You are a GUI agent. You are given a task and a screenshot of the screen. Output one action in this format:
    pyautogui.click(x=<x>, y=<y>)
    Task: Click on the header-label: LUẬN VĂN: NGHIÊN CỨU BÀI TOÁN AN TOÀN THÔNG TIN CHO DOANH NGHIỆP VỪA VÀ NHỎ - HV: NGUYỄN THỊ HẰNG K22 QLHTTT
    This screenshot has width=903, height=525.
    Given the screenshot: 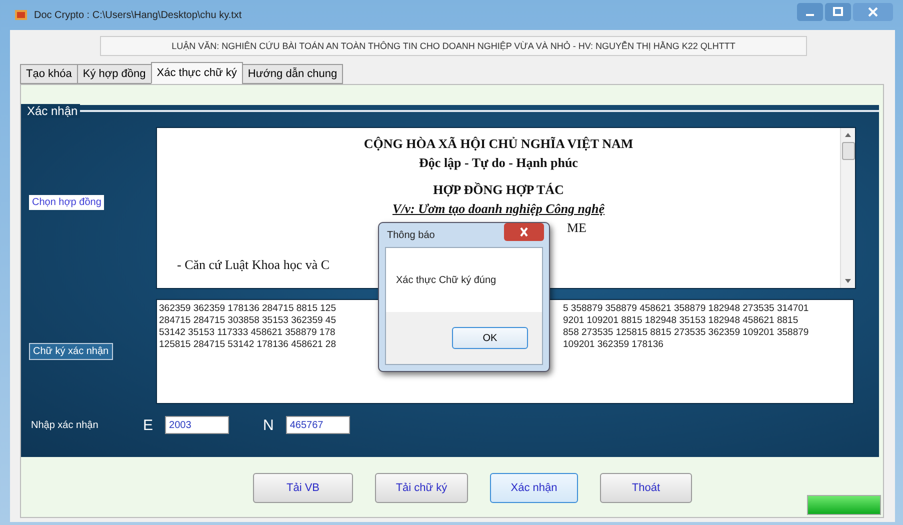 What is the action you would take?
    pyautogui.click(x=453, y=46)
    